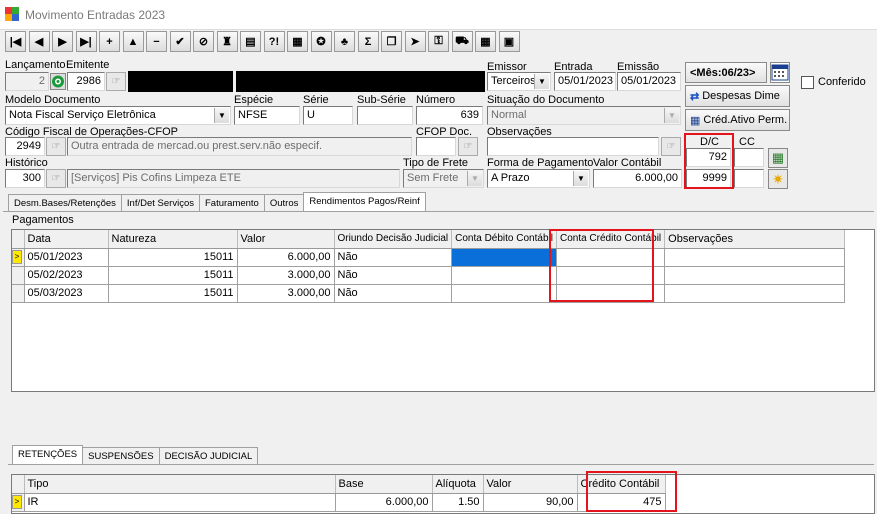  What do you see at coordinates (328, 115) in the screenshot?
I see `serie-field: U` at bounding box center [328, 115].